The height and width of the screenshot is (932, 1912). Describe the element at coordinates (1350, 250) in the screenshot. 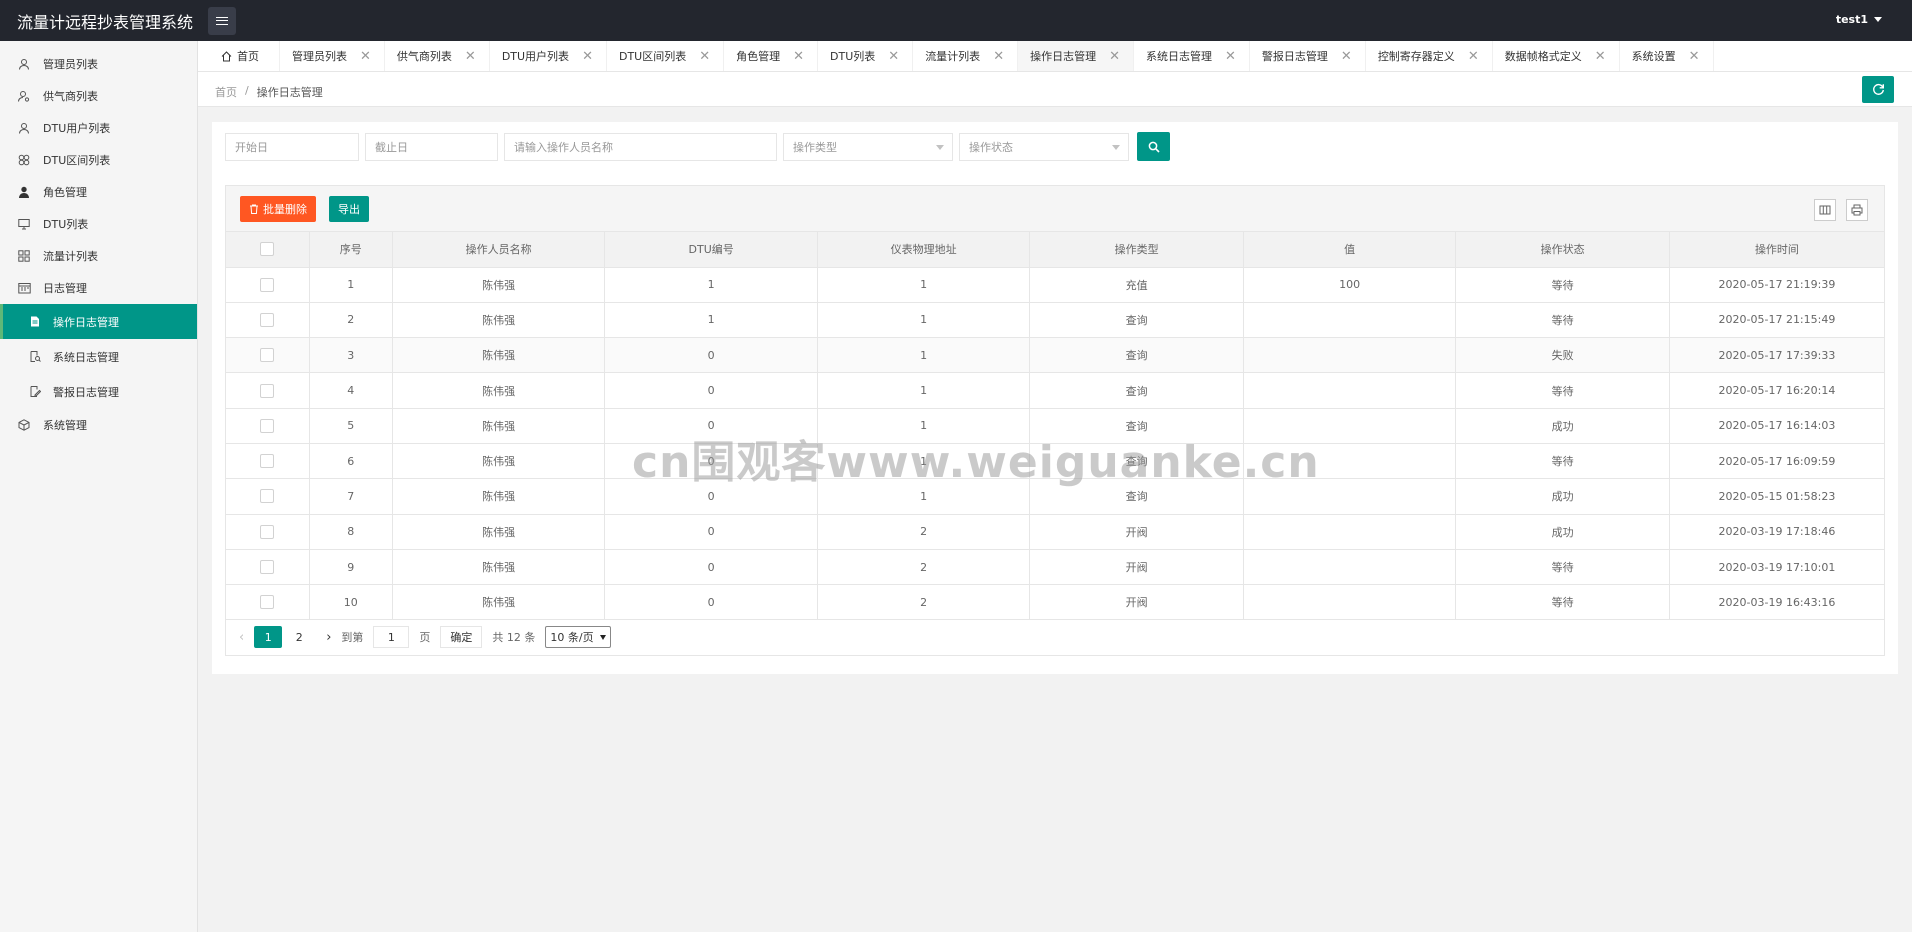

I see `column-header: 值` at that location.